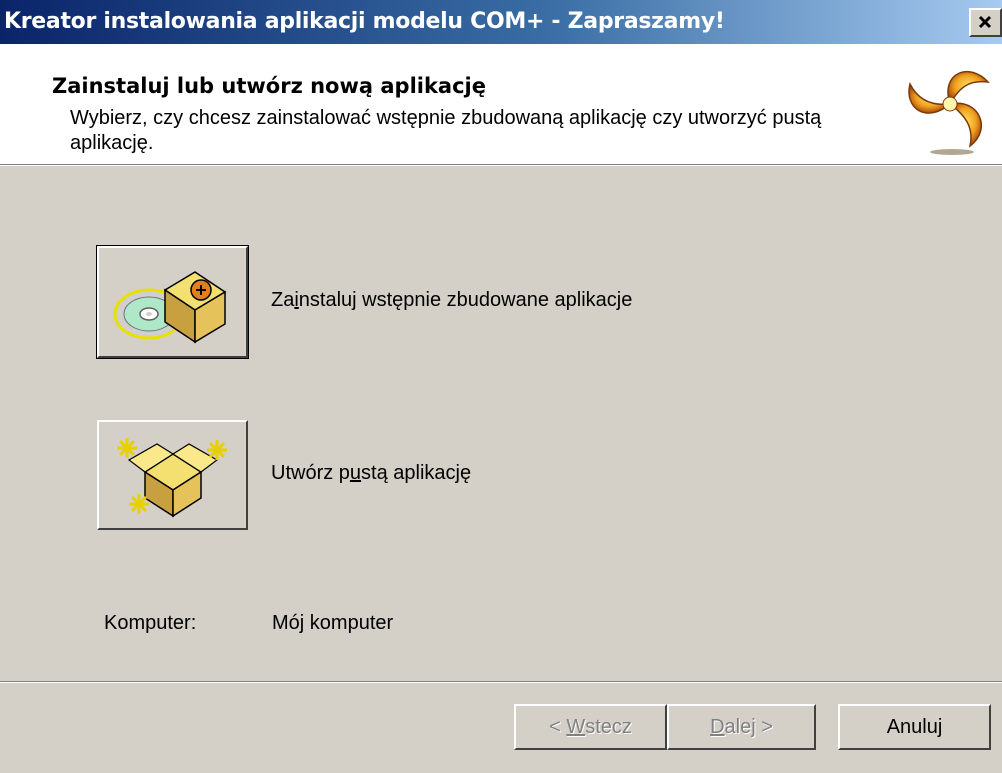  Describe the element at coordinates (501, 165) in the screenshot. I see `header-separator` at that location.